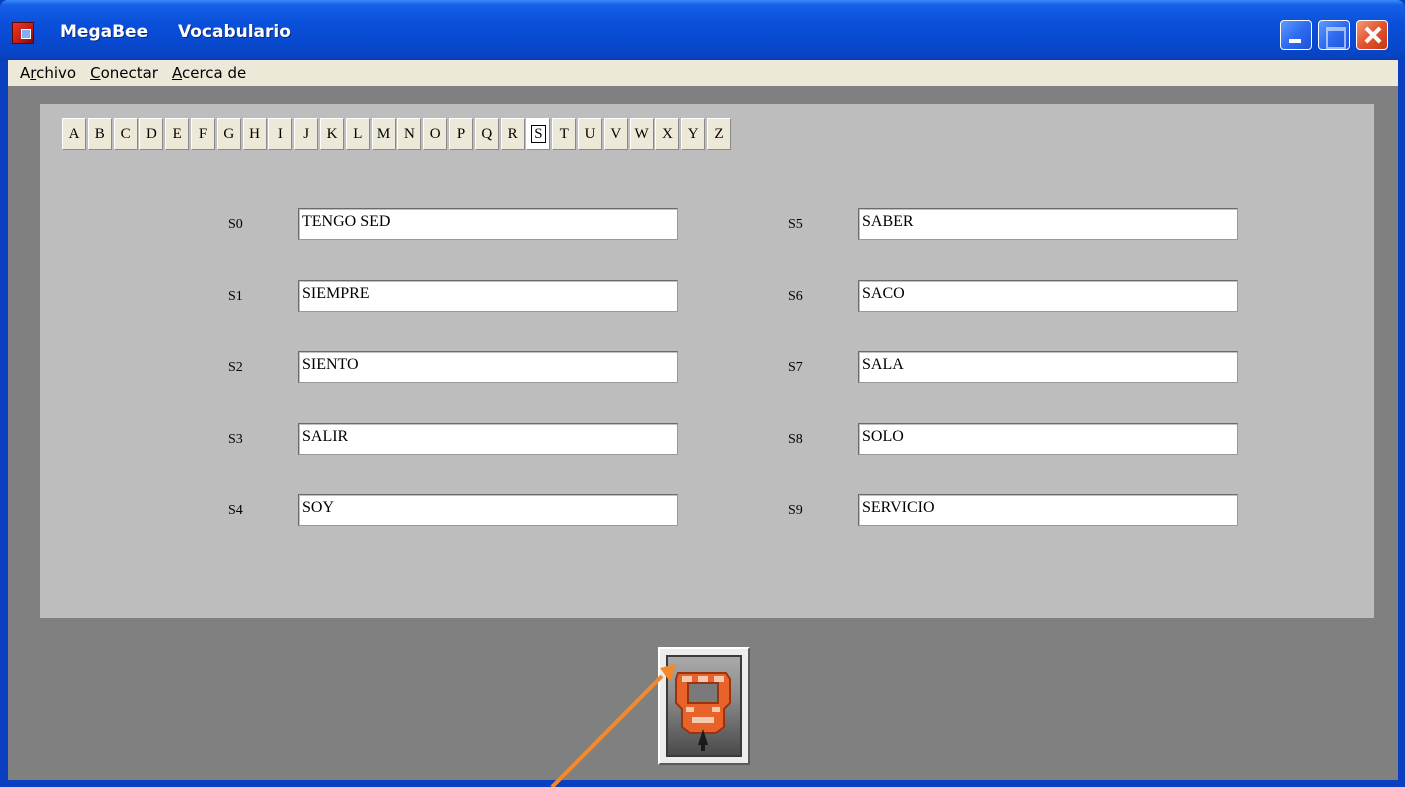  What do you see at coordinates (357, 134) in the screenshot?
I see `letter-tab-l: L` at bounding box center [357, 134].